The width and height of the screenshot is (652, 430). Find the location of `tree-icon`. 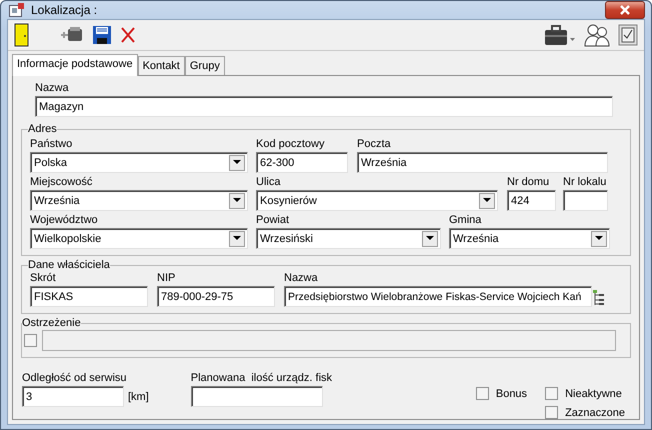

tree-icon is located at coordinates (599, 298).